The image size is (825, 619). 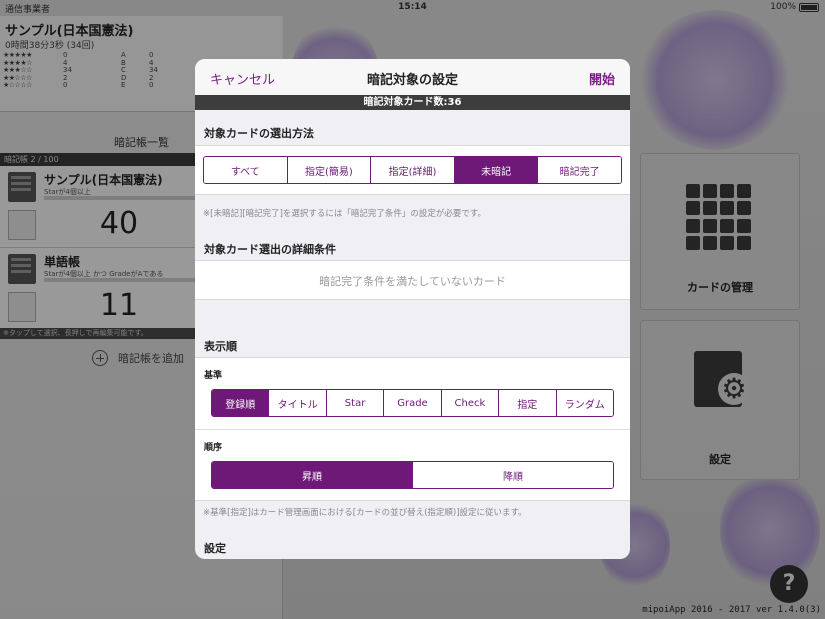 What do you see at coordinates (220, 346) in the screenshot?
I see `display-order-title: 表示順` at bounding box center [220, 346].